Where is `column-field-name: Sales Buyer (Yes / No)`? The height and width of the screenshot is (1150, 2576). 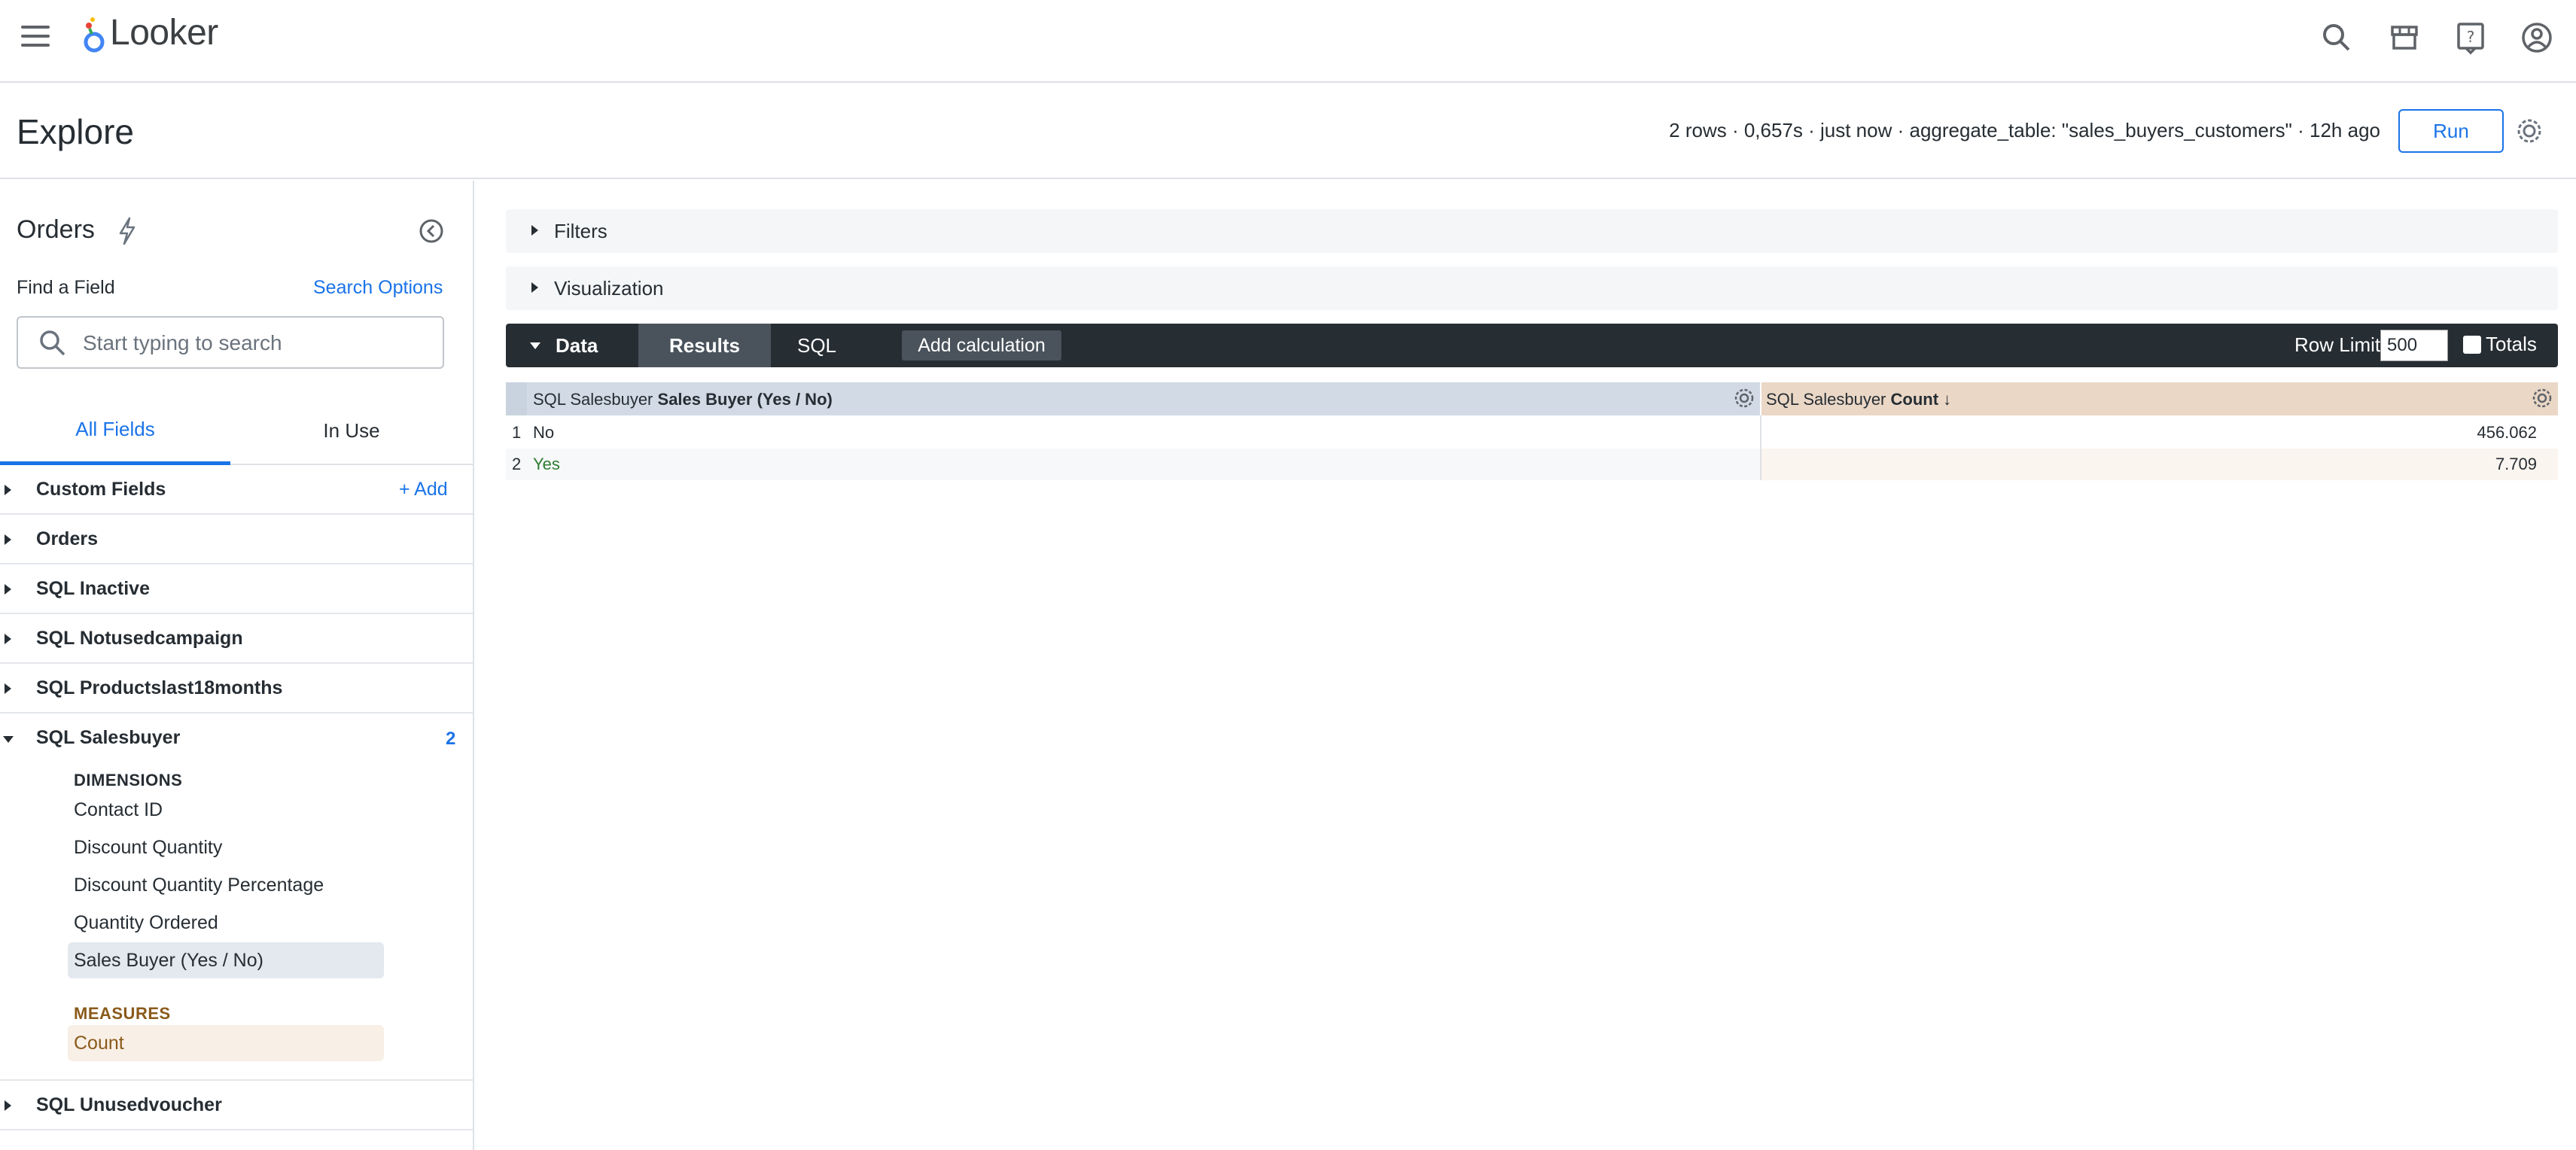 column-field-name: Sales Buyer (Yes / No) is located at coordinates (745, 399).